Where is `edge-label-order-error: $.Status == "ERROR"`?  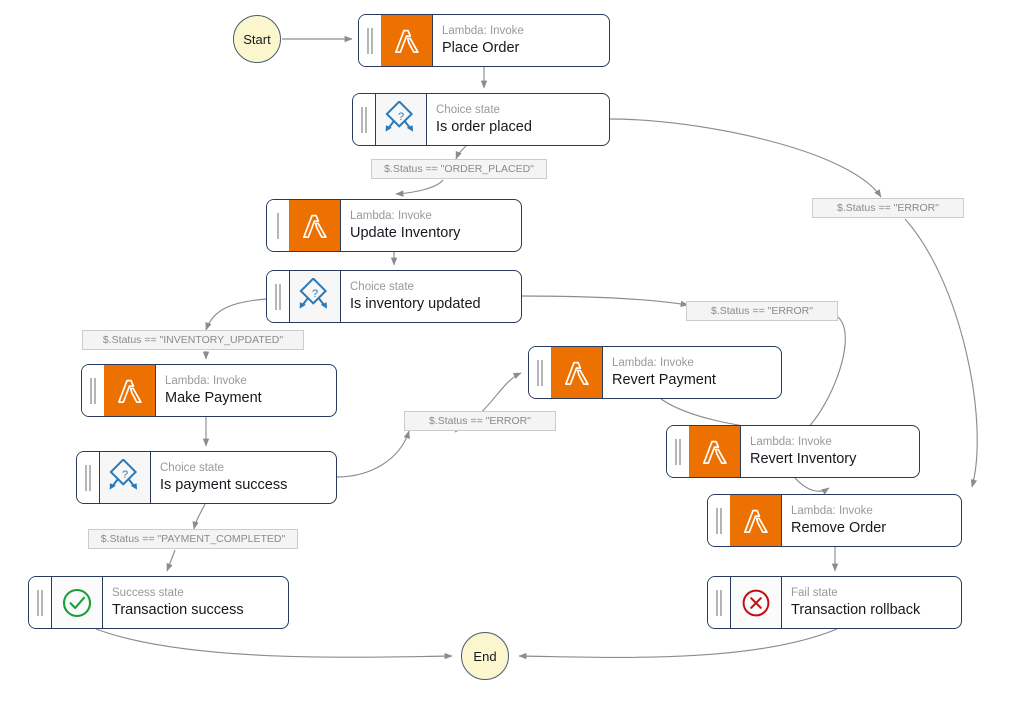 edge-label-order-error: $.Status == "ERROR" is located at coordinates (888, 208).